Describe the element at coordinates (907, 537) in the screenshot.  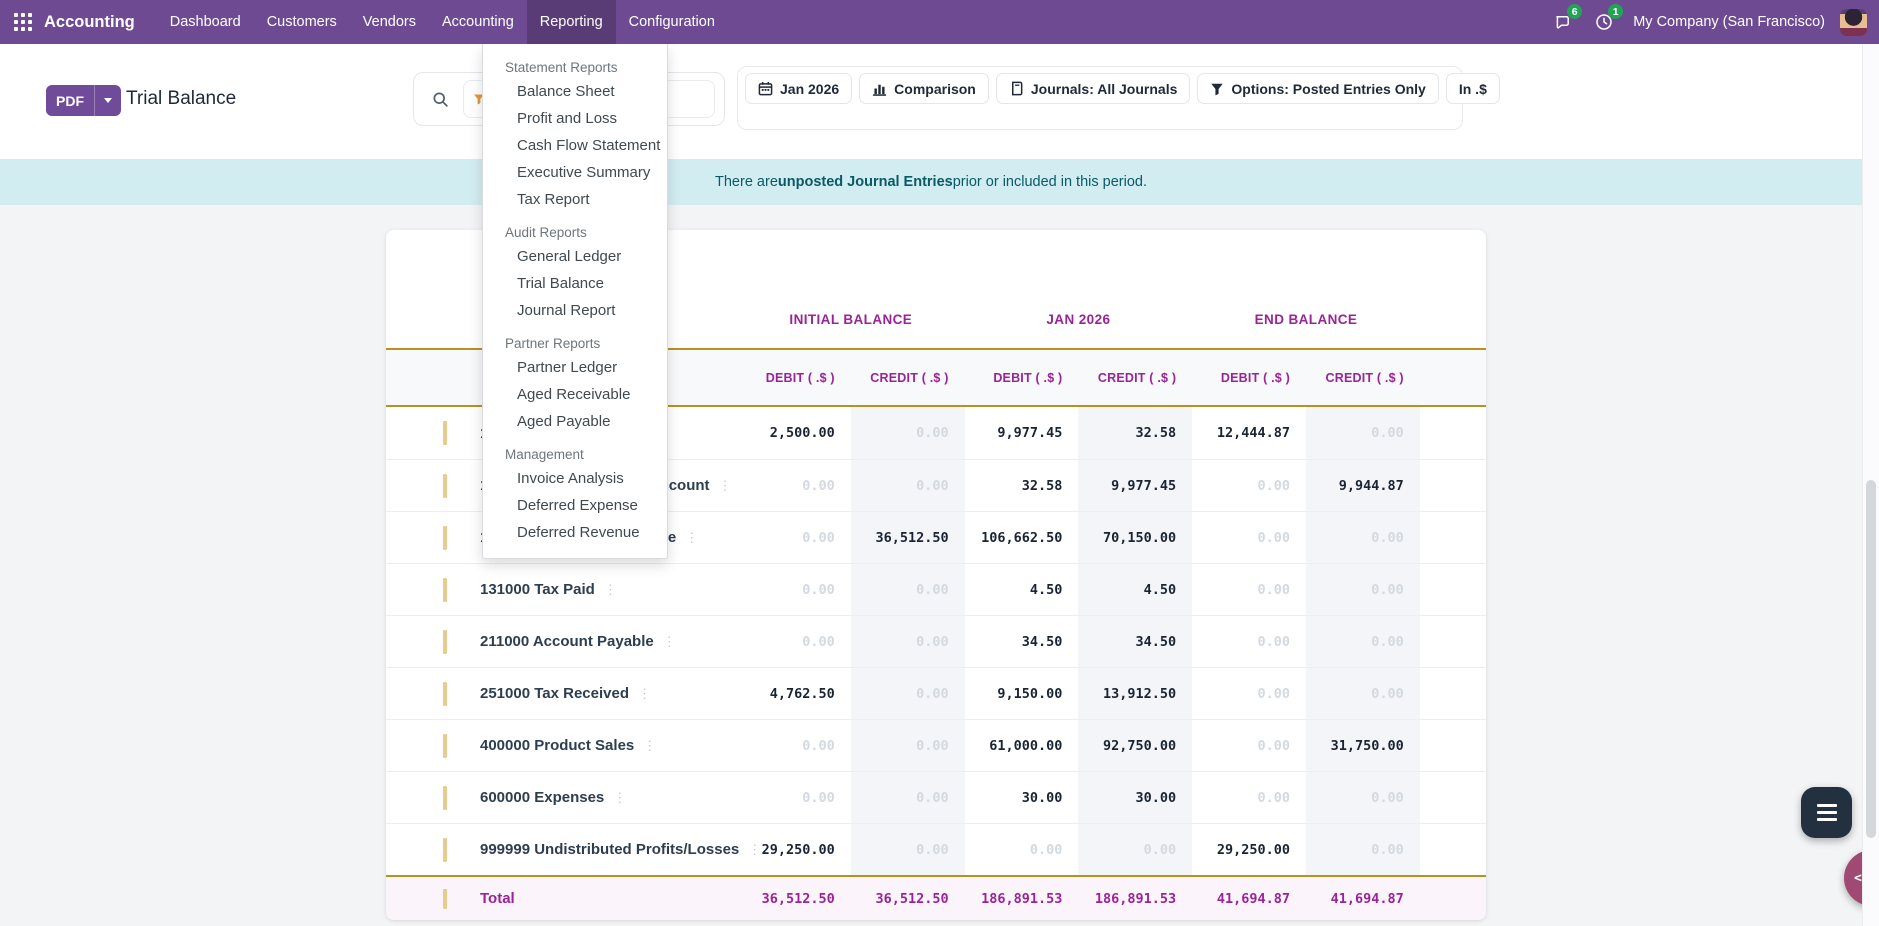
I see `value-cell: 36,512.50` at that location.